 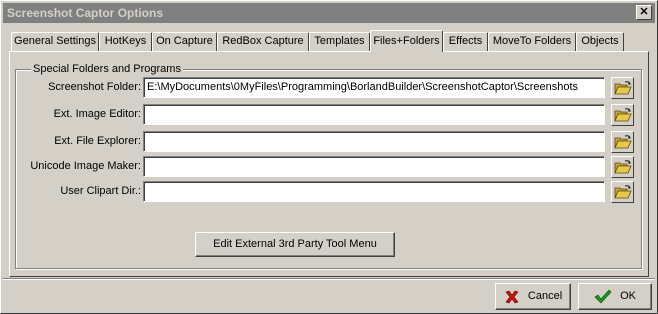 I want to click on user-clipart-dir-browse-button, so click(x=622, y=192).